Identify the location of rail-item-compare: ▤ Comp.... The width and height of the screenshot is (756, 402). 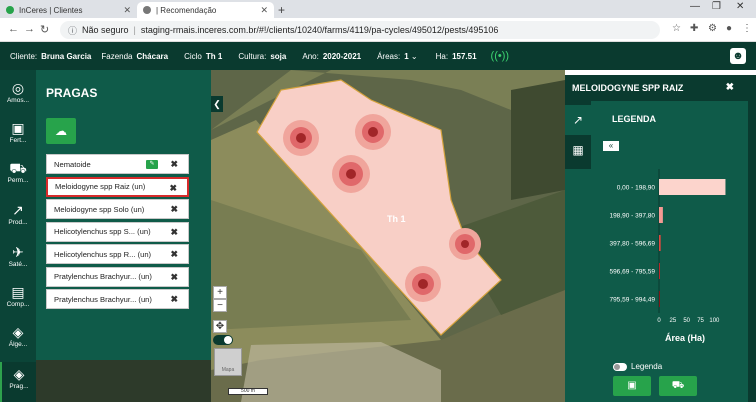
(18, 300).